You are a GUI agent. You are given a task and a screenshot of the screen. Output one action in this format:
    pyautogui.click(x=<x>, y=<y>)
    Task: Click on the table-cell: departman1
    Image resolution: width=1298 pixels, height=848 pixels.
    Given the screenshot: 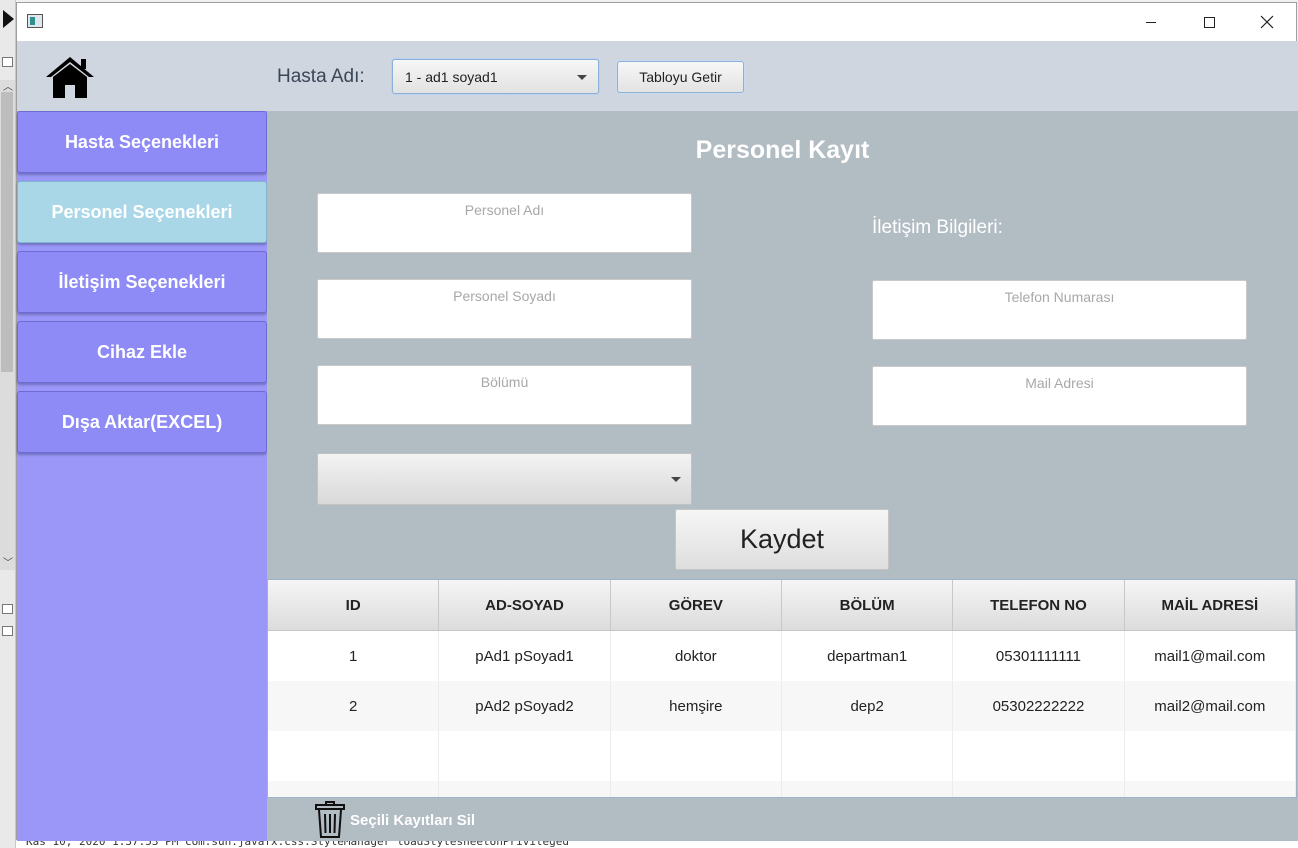 What is the action you would take?
    pyautogui.click(x=868, y=656)
    